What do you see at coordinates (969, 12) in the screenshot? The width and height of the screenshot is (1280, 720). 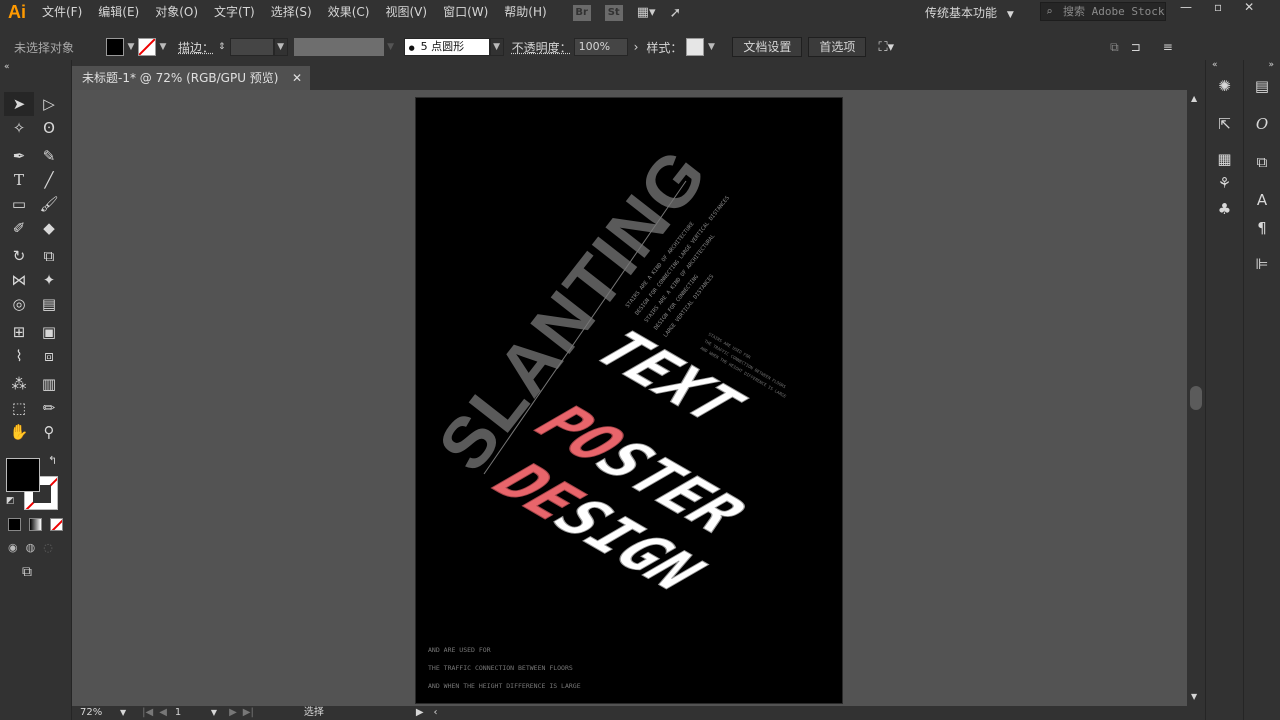 I see `workspace-switcher: 传统基本功能 ▼` at bounding box center [969, 12].